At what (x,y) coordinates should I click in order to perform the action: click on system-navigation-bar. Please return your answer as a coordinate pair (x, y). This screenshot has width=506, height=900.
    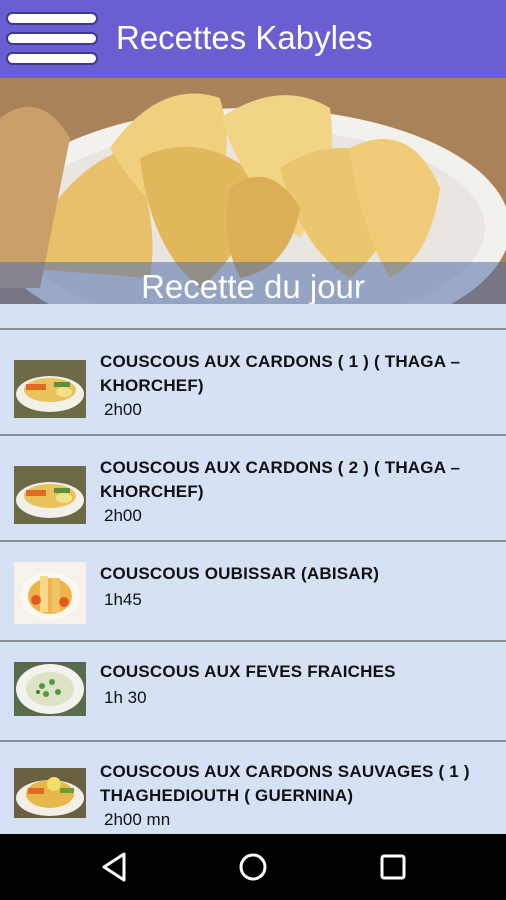
    Looking at the image, I should click on (253, 867).